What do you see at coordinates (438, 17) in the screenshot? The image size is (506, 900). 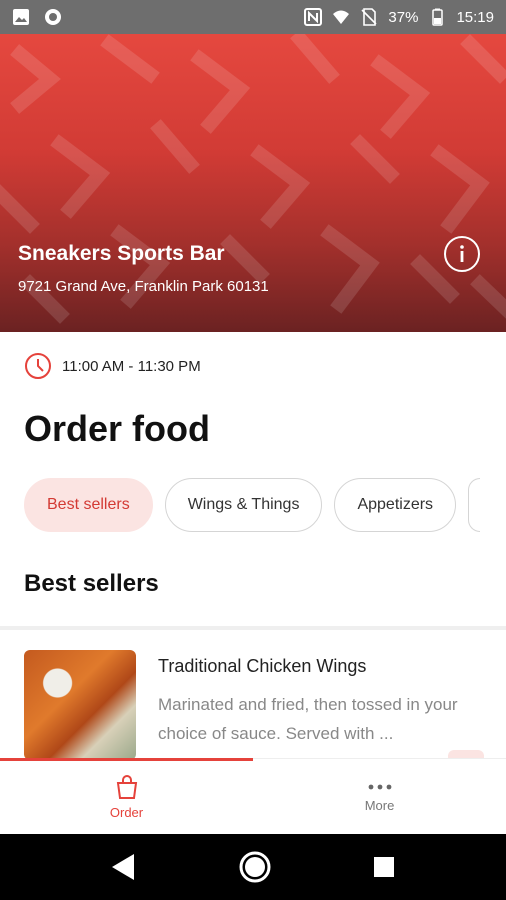 I see `battery-icon` at bounding box center [438, 17].